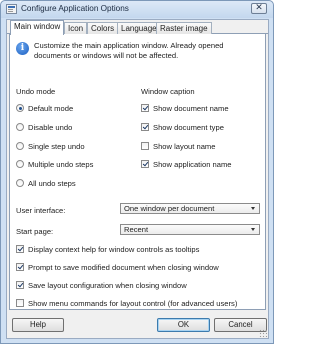 This screenshot has height=344, width=320. I want to click on radio-all-undo-steps, so click(20, 183).